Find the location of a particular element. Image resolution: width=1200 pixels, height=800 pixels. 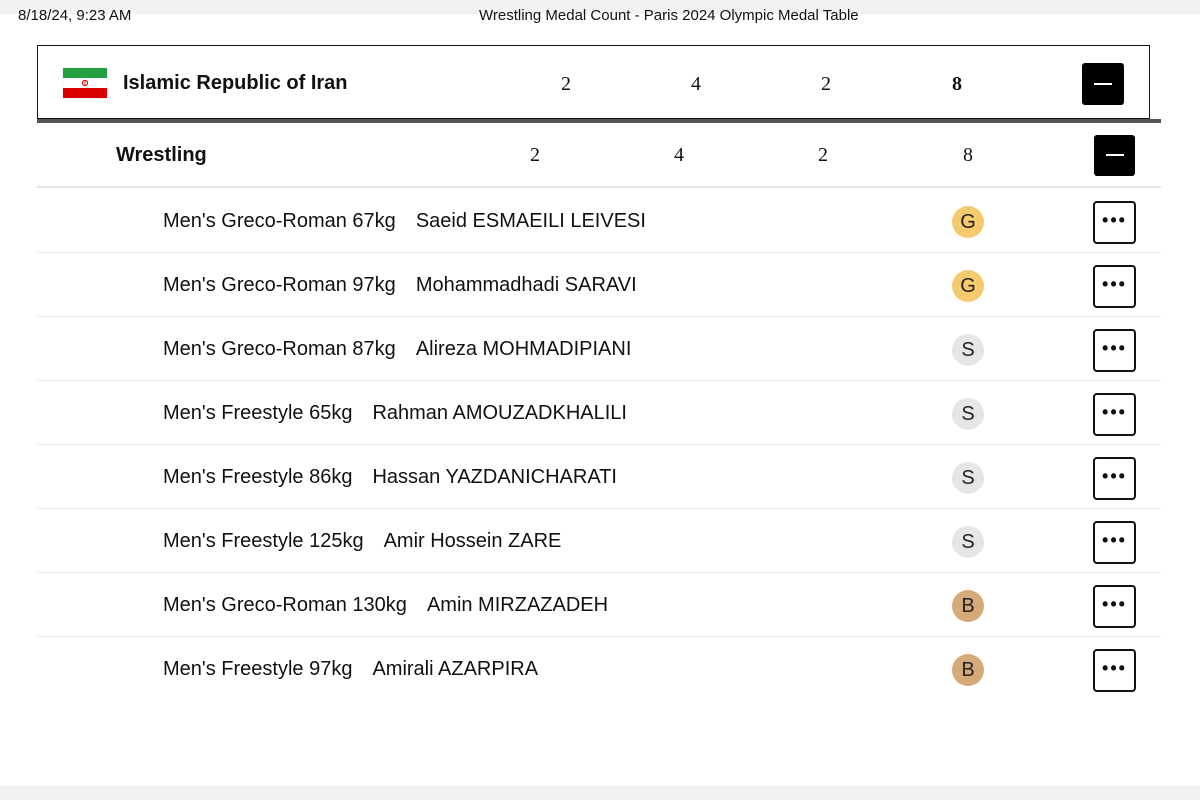

sport-gold-count: 2 is located at coordinates (535, 155).